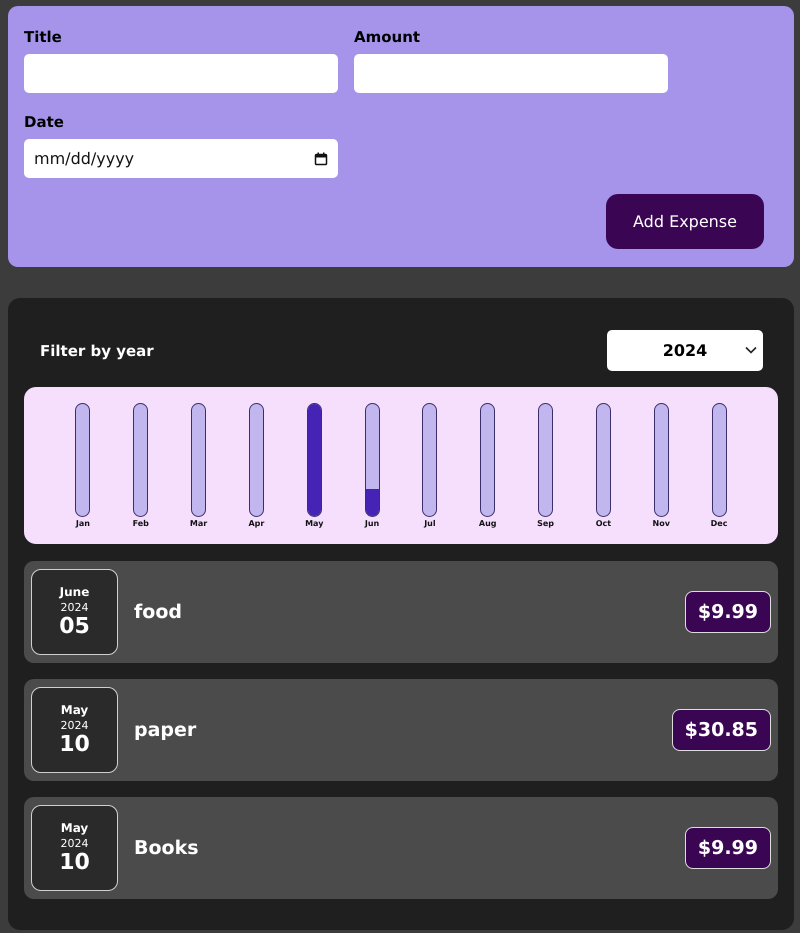  Describe the element at coordinates (545, 523) in the screenshot. I see `month-label: Sep` at that location.